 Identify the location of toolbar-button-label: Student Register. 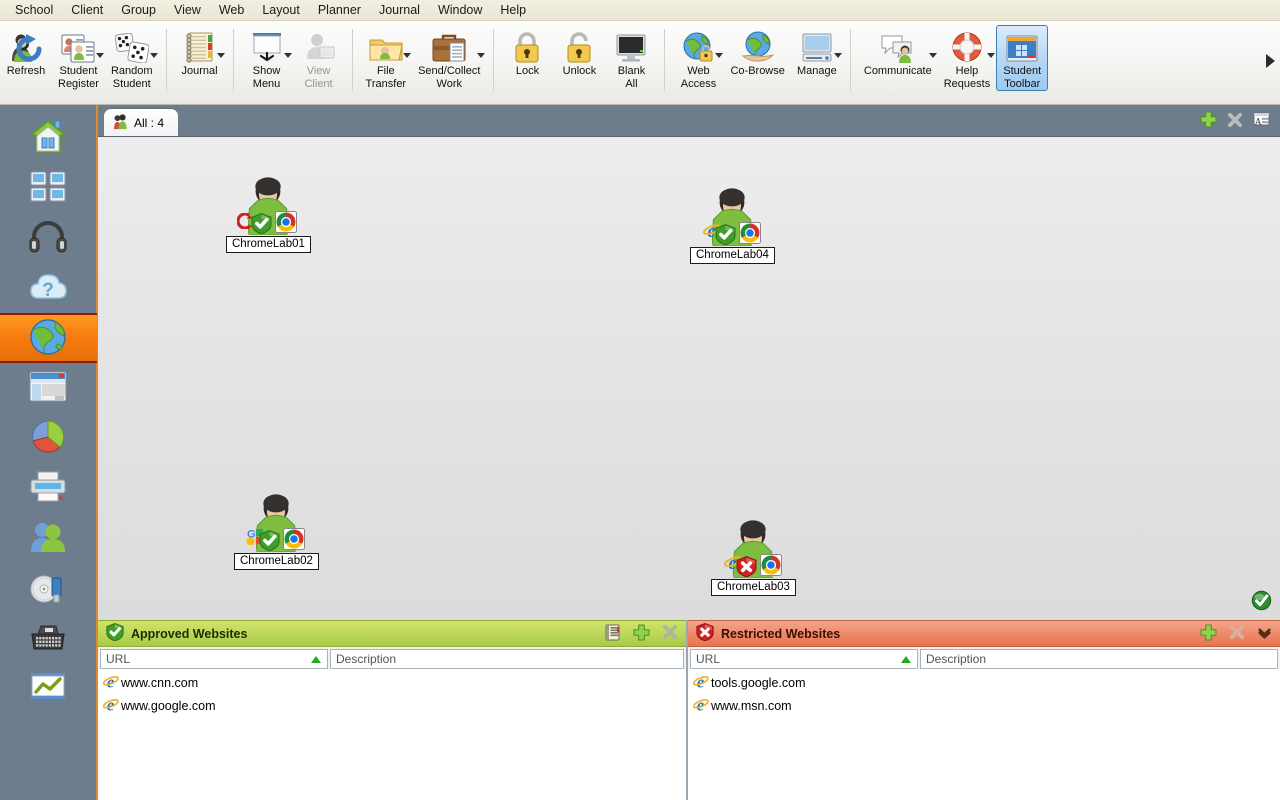
(78, 77).